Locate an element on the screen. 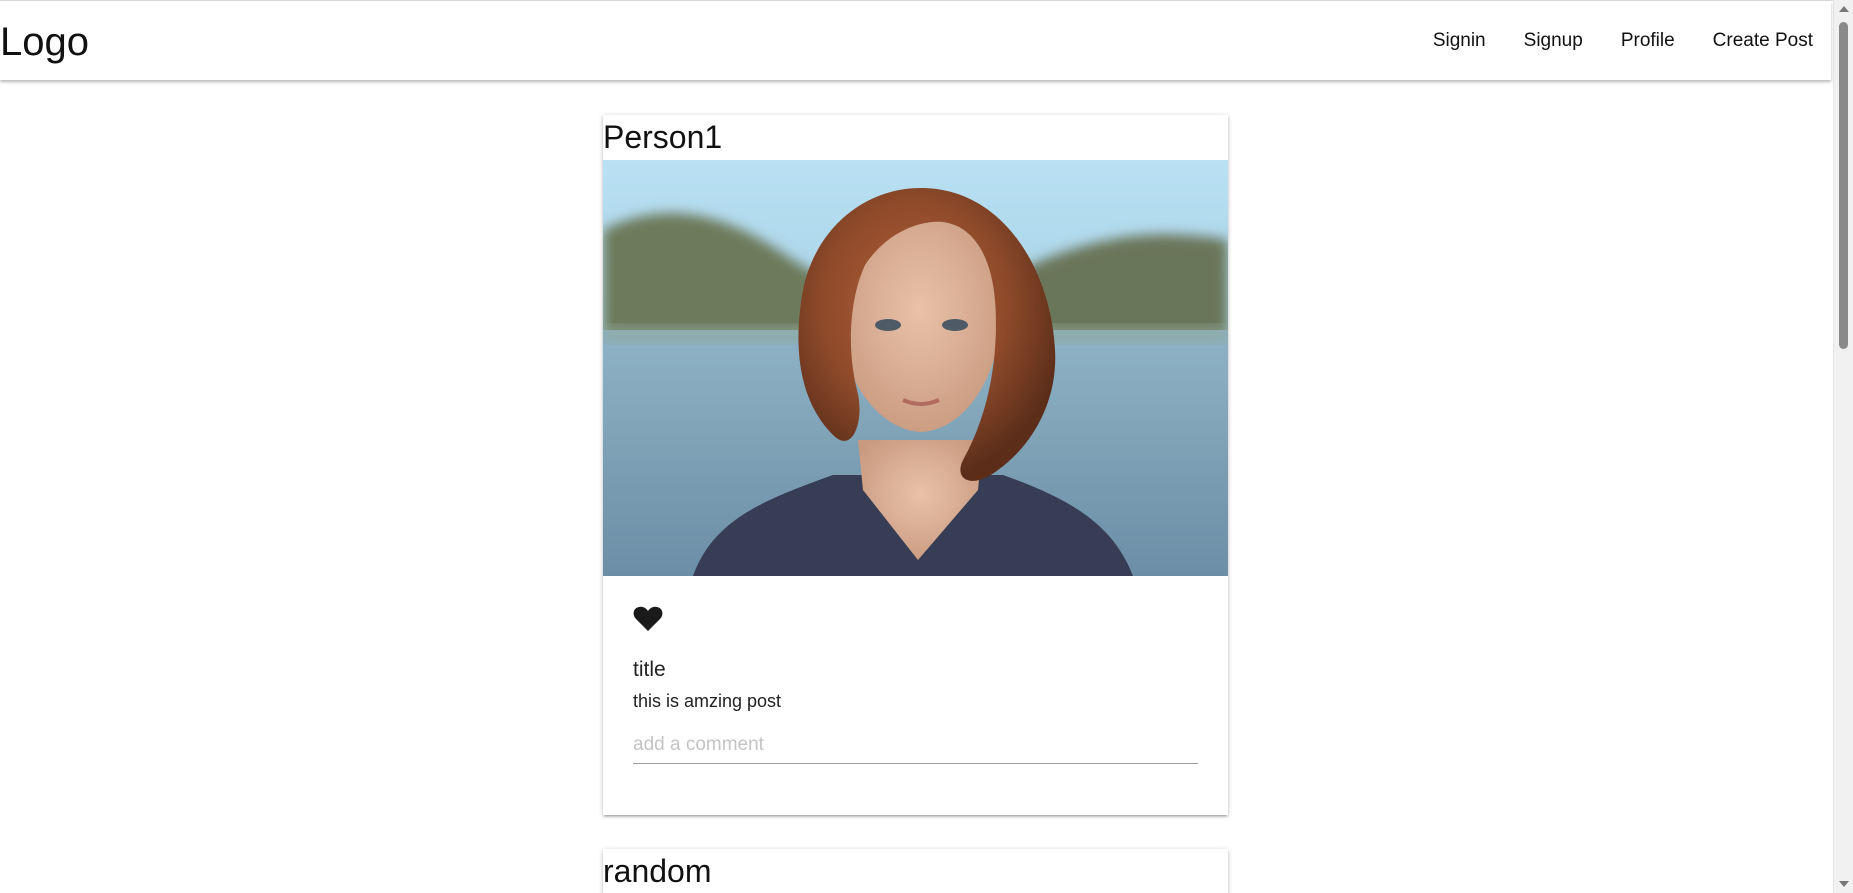 This screenshot has width=1853, height=893. nav-link-create-post: Create Post is located at coordinates (1763, 41).